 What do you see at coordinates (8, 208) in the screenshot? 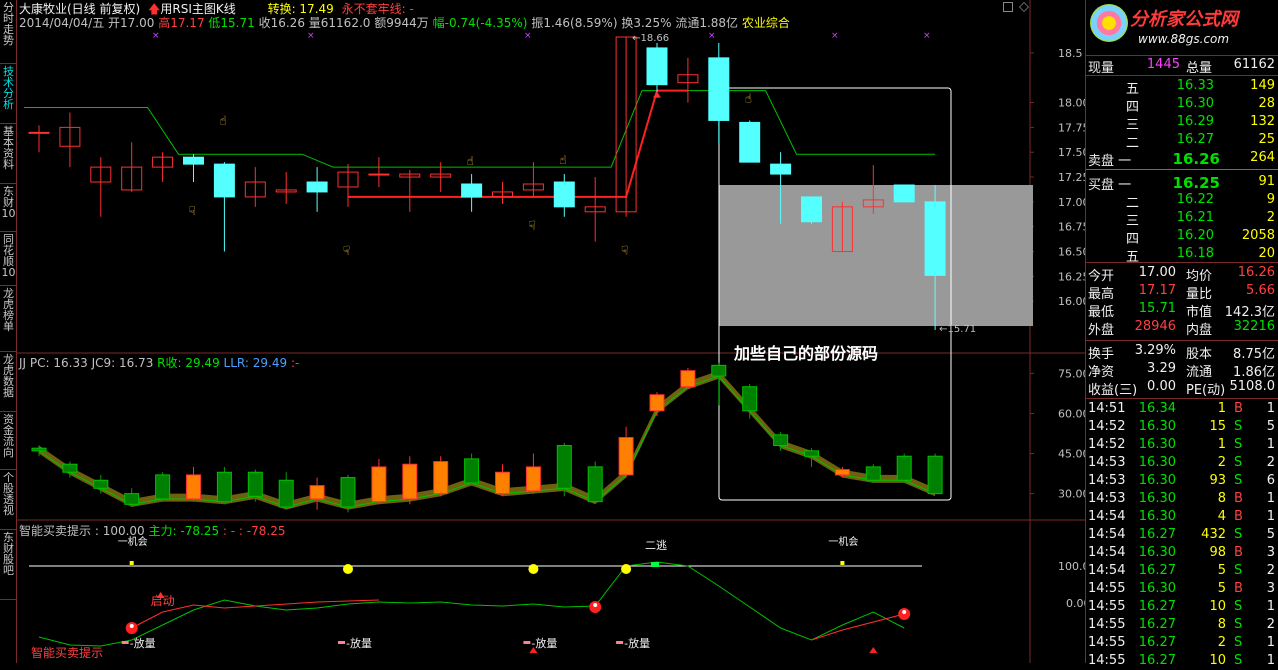
I see `left-tab-3: 东财10` at bounding box center [8, 208].